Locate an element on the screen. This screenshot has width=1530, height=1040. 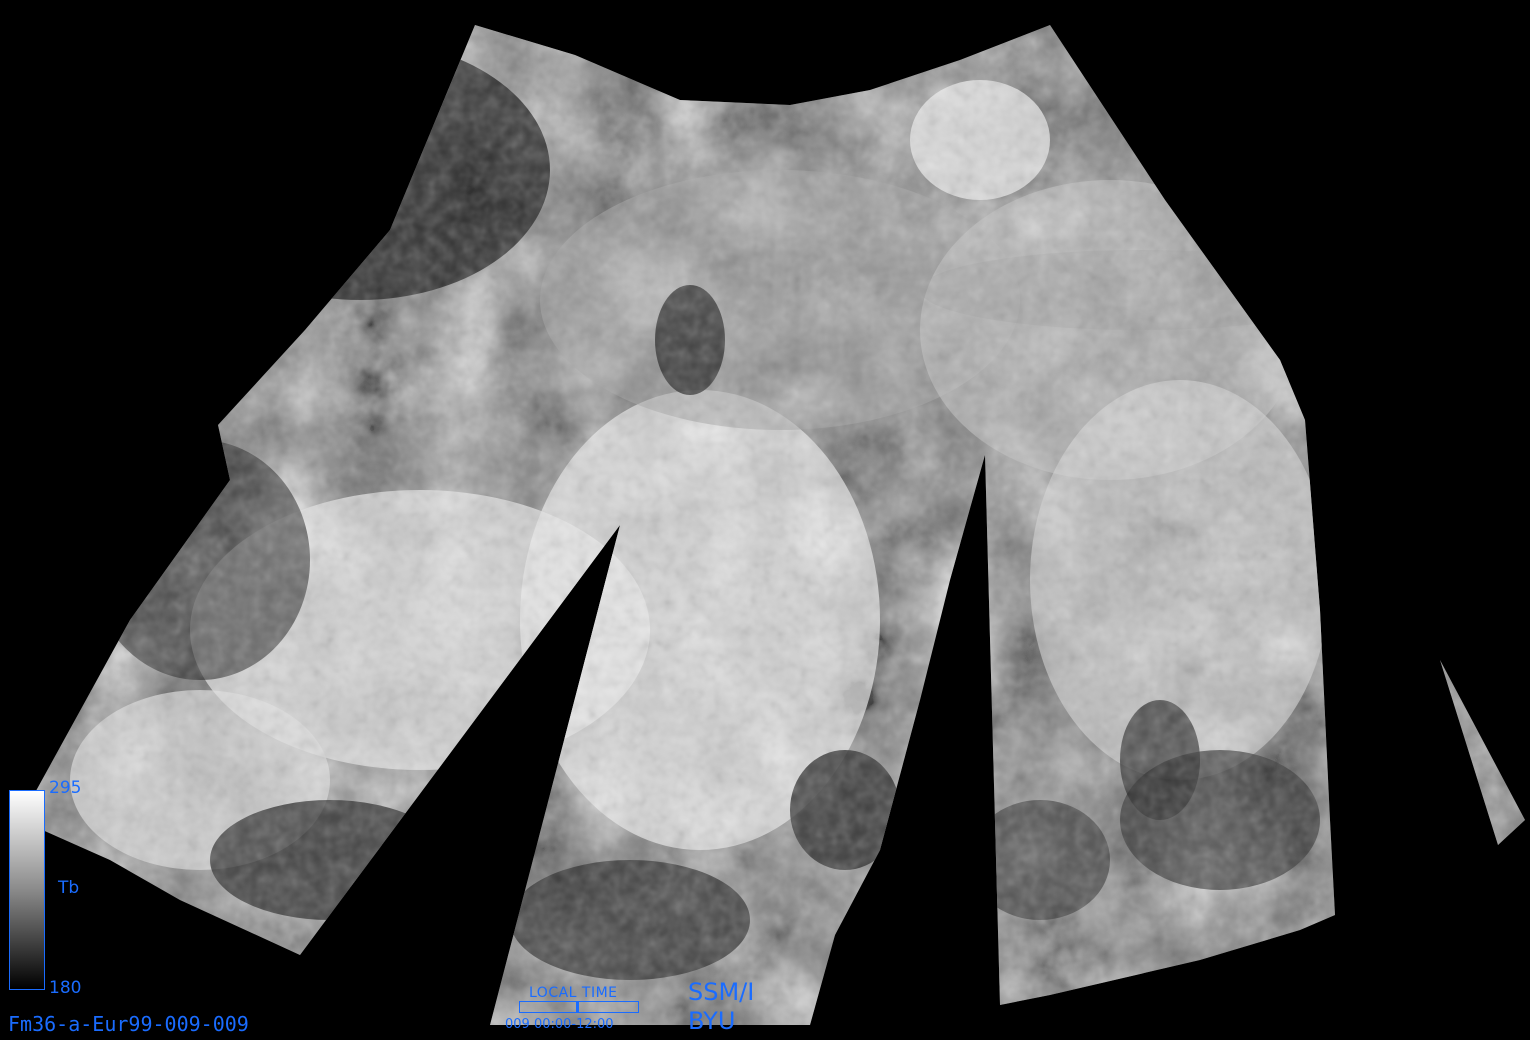
colorbar-min-label: 180 is located at coordinates (65, 988).